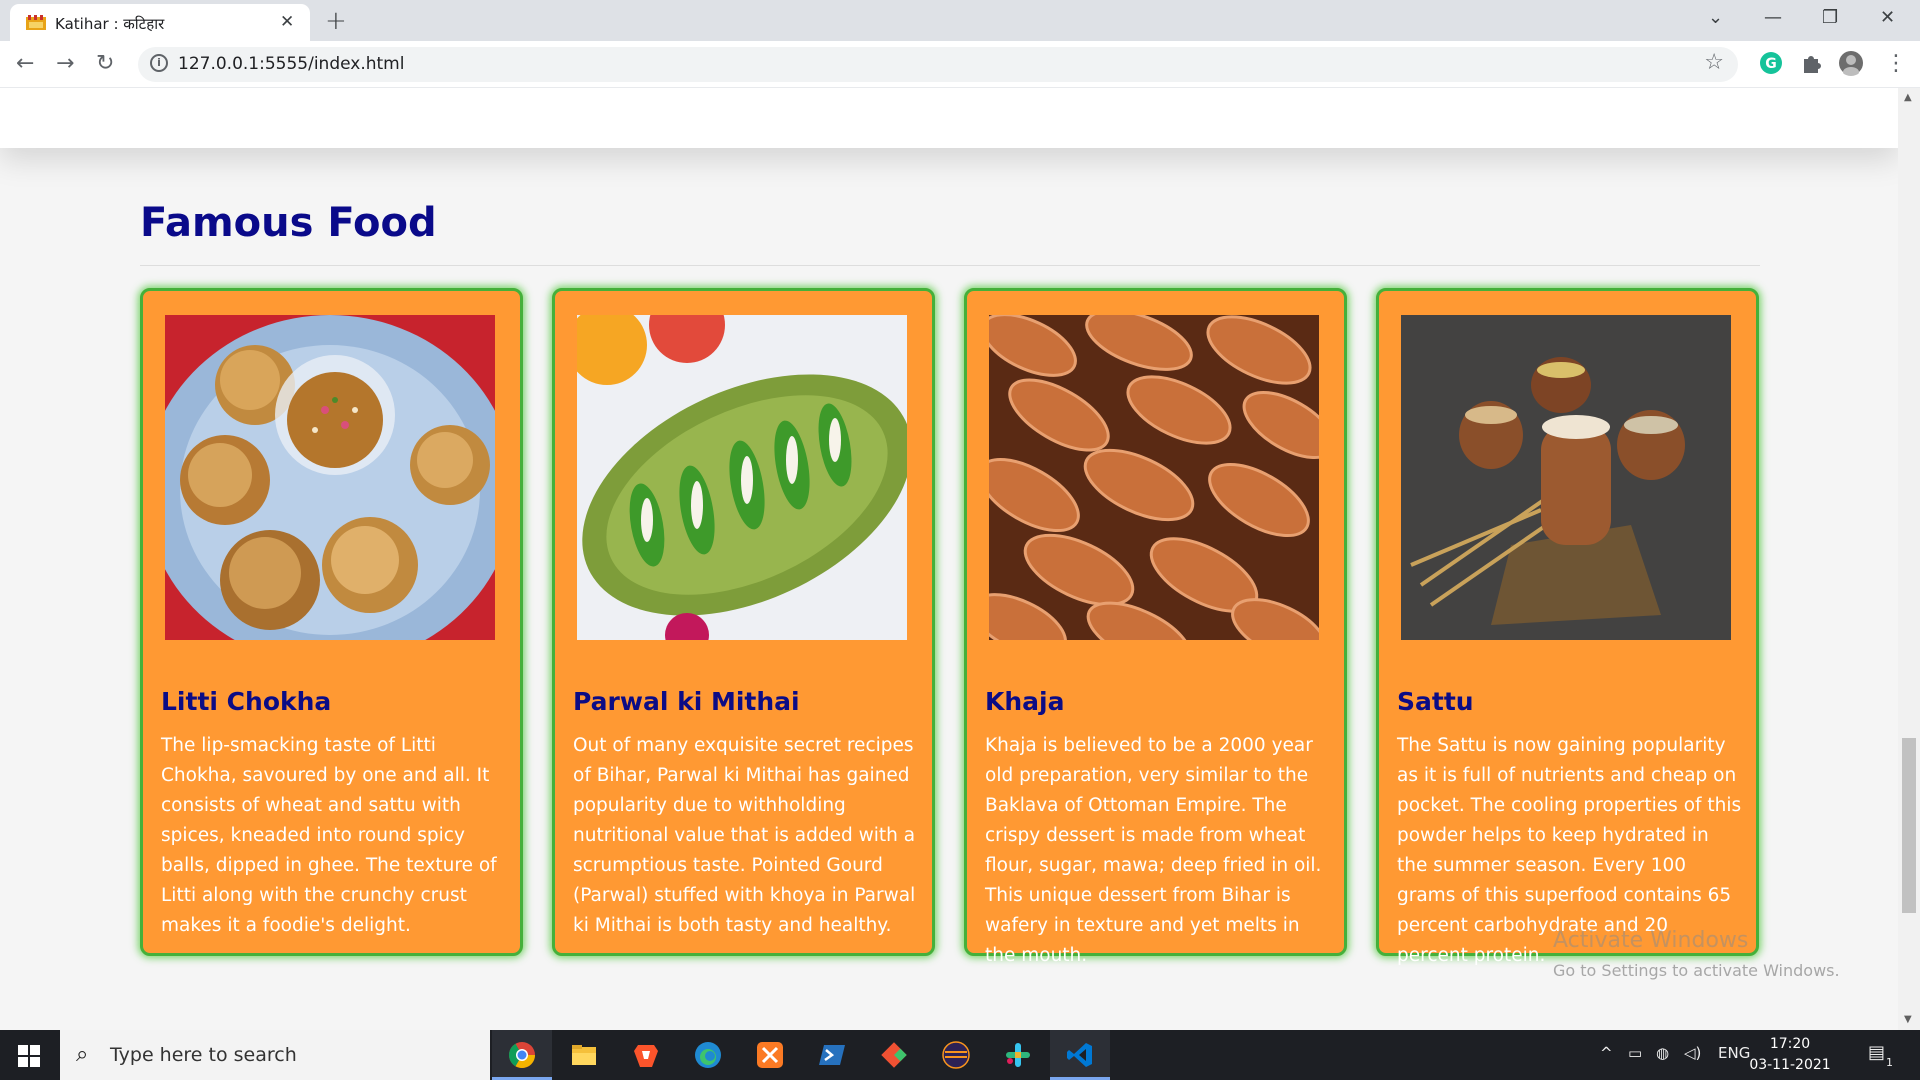  What do you see at coordinates (1635, 1053) in the screenshot?
I see `tray-battery-icon: ▭` at bounding box center [1635, 1053].